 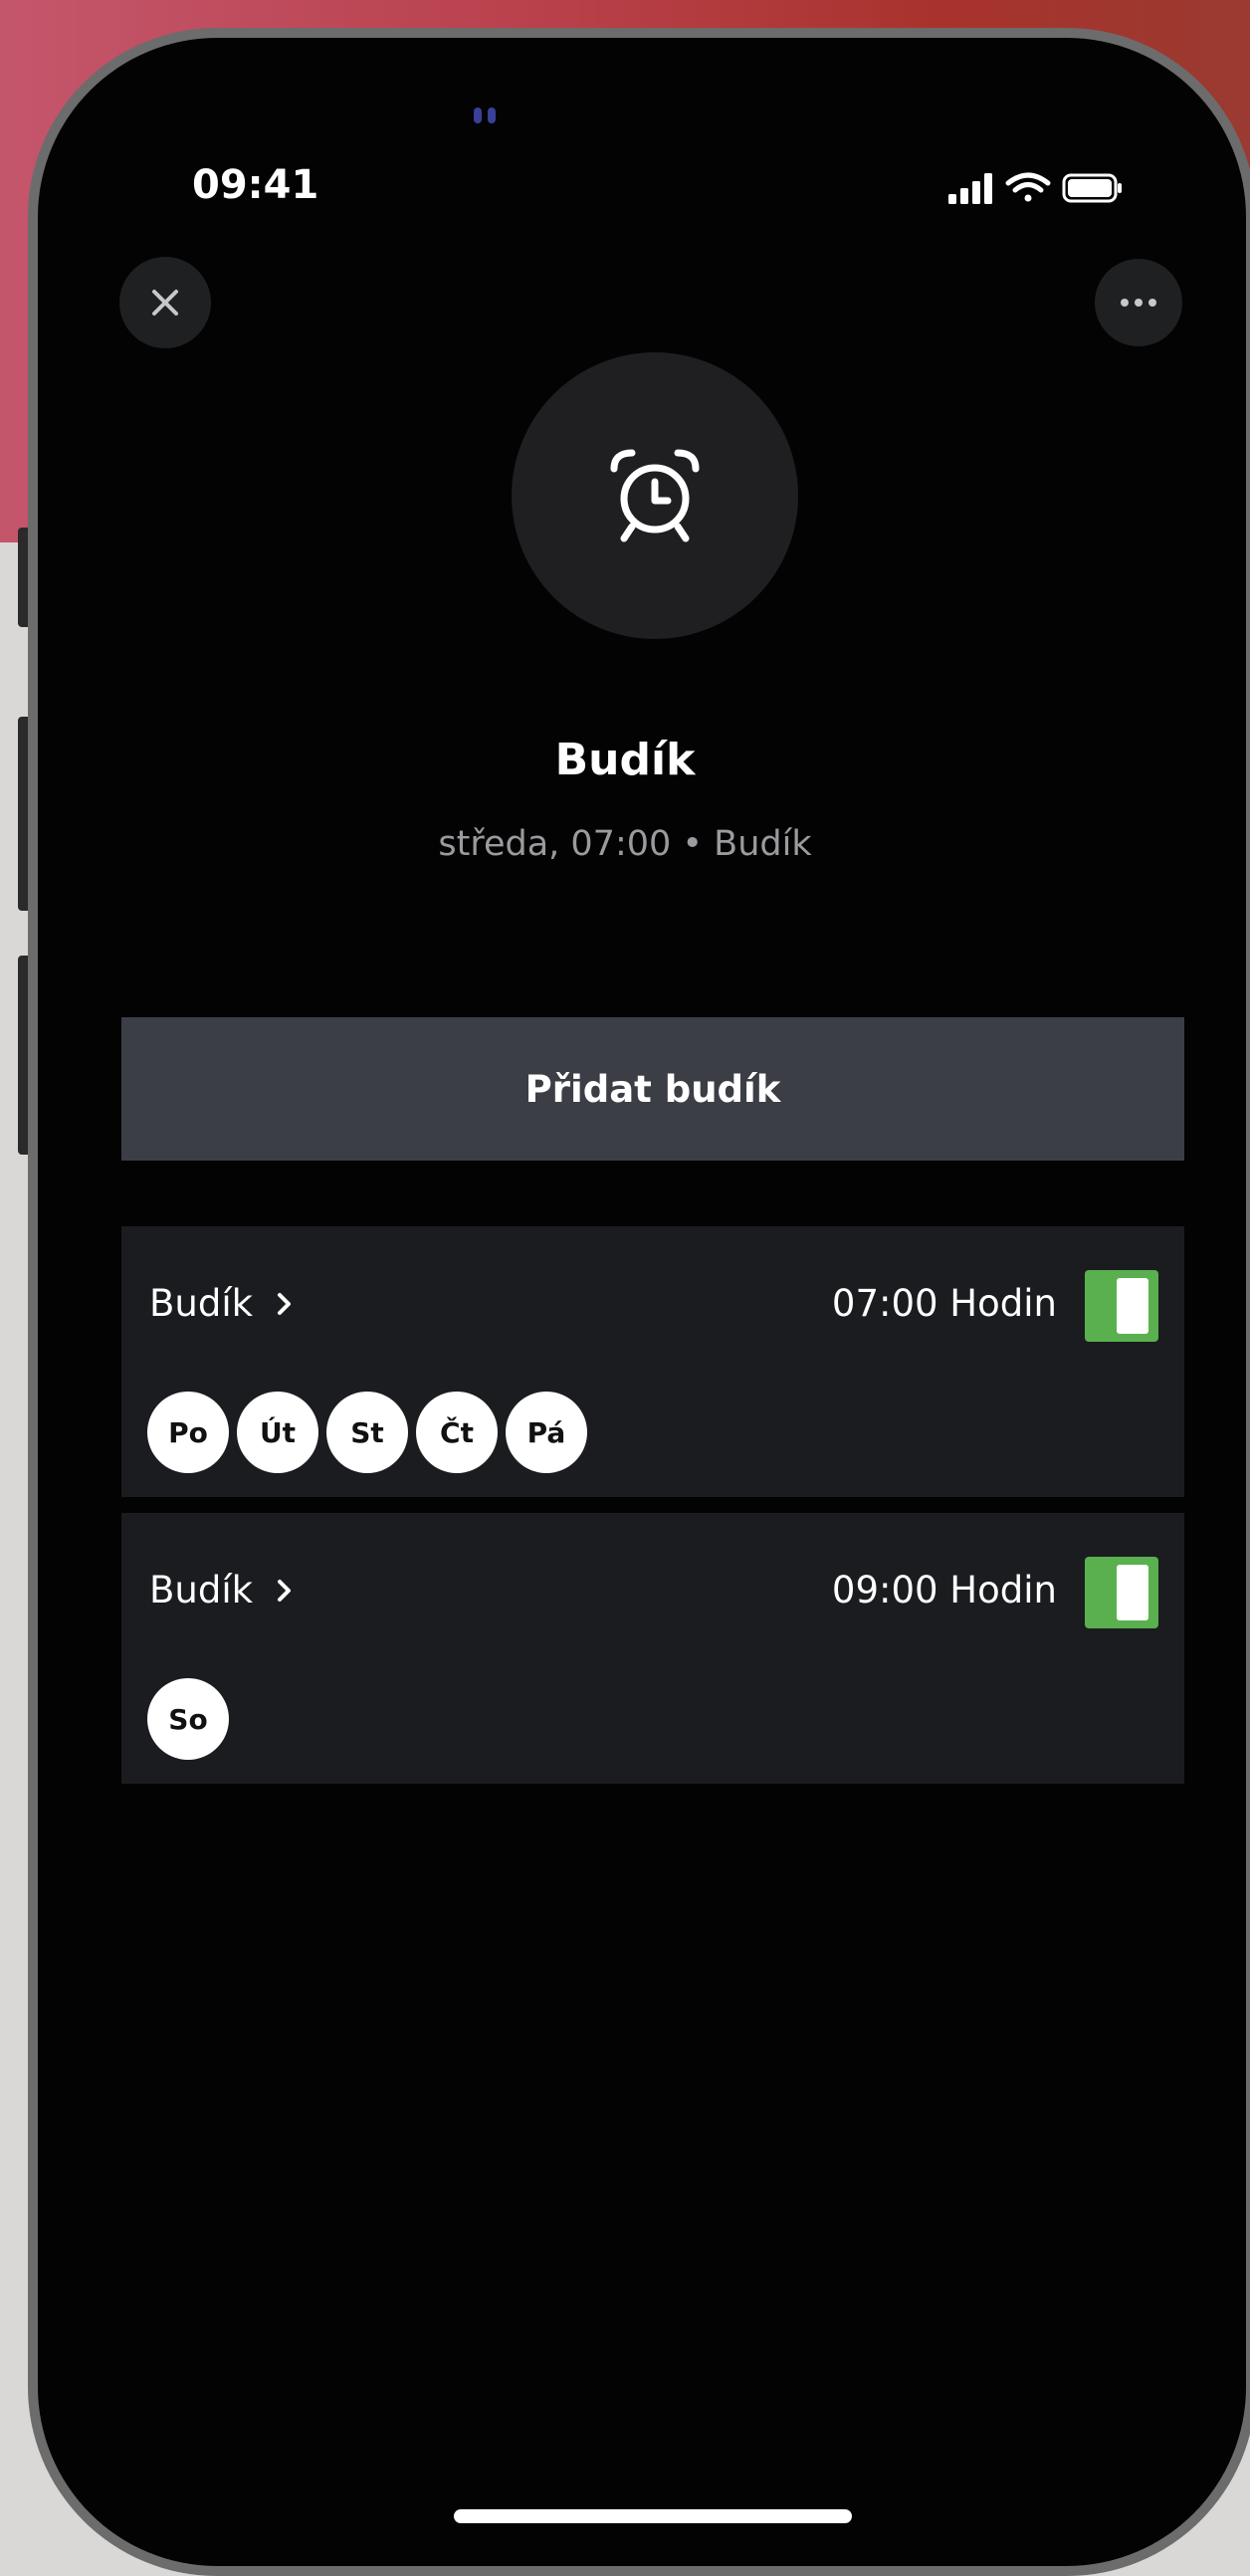 What do you see at coordinates (944, 1590) in the screenshot?
I see `alarm-time: 09:00 Hodin` at bounding box center [944, 1590].